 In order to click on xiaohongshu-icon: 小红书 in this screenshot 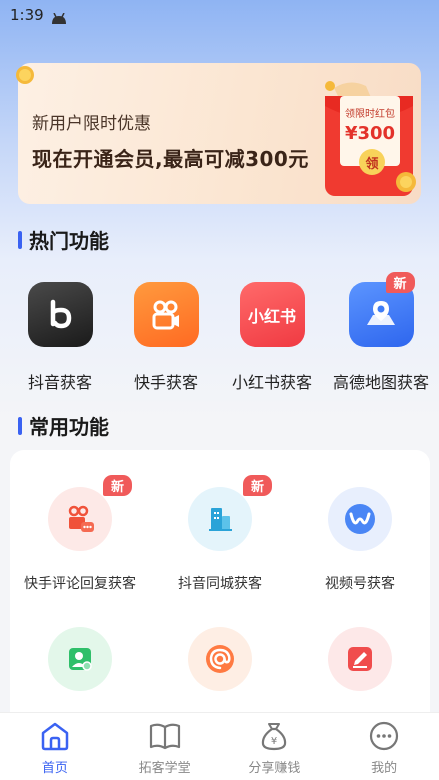, I will do `click(272, 314)`.